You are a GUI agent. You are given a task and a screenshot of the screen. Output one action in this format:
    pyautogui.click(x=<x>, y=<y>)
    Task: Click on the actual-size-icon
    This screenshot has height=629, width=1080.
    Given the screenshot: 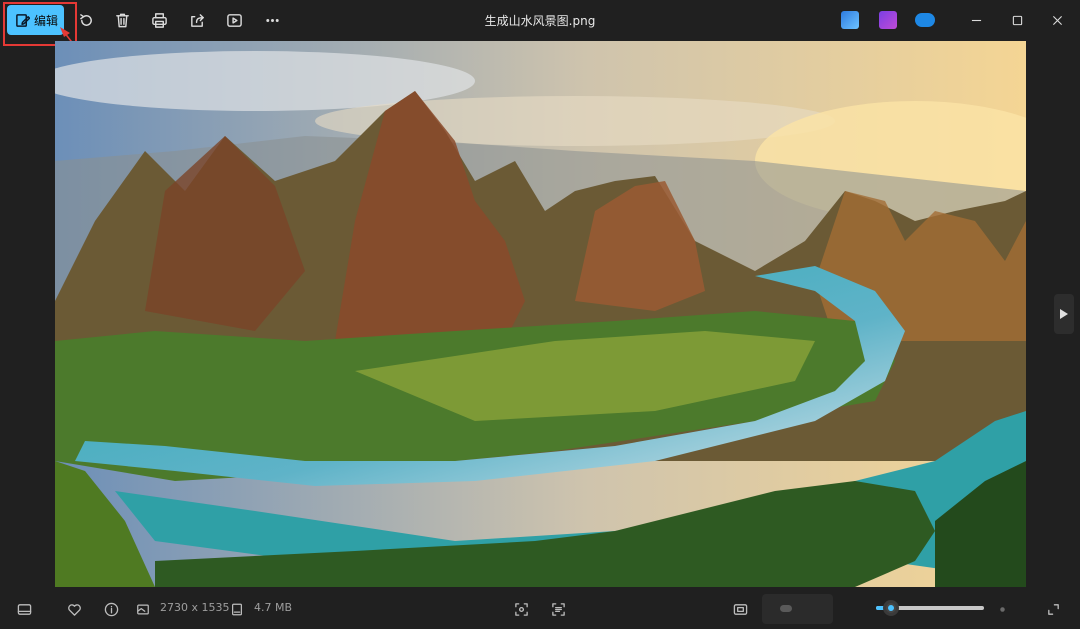 What is the action you would take?
    pyautogui.click(x=740, y=609)
    